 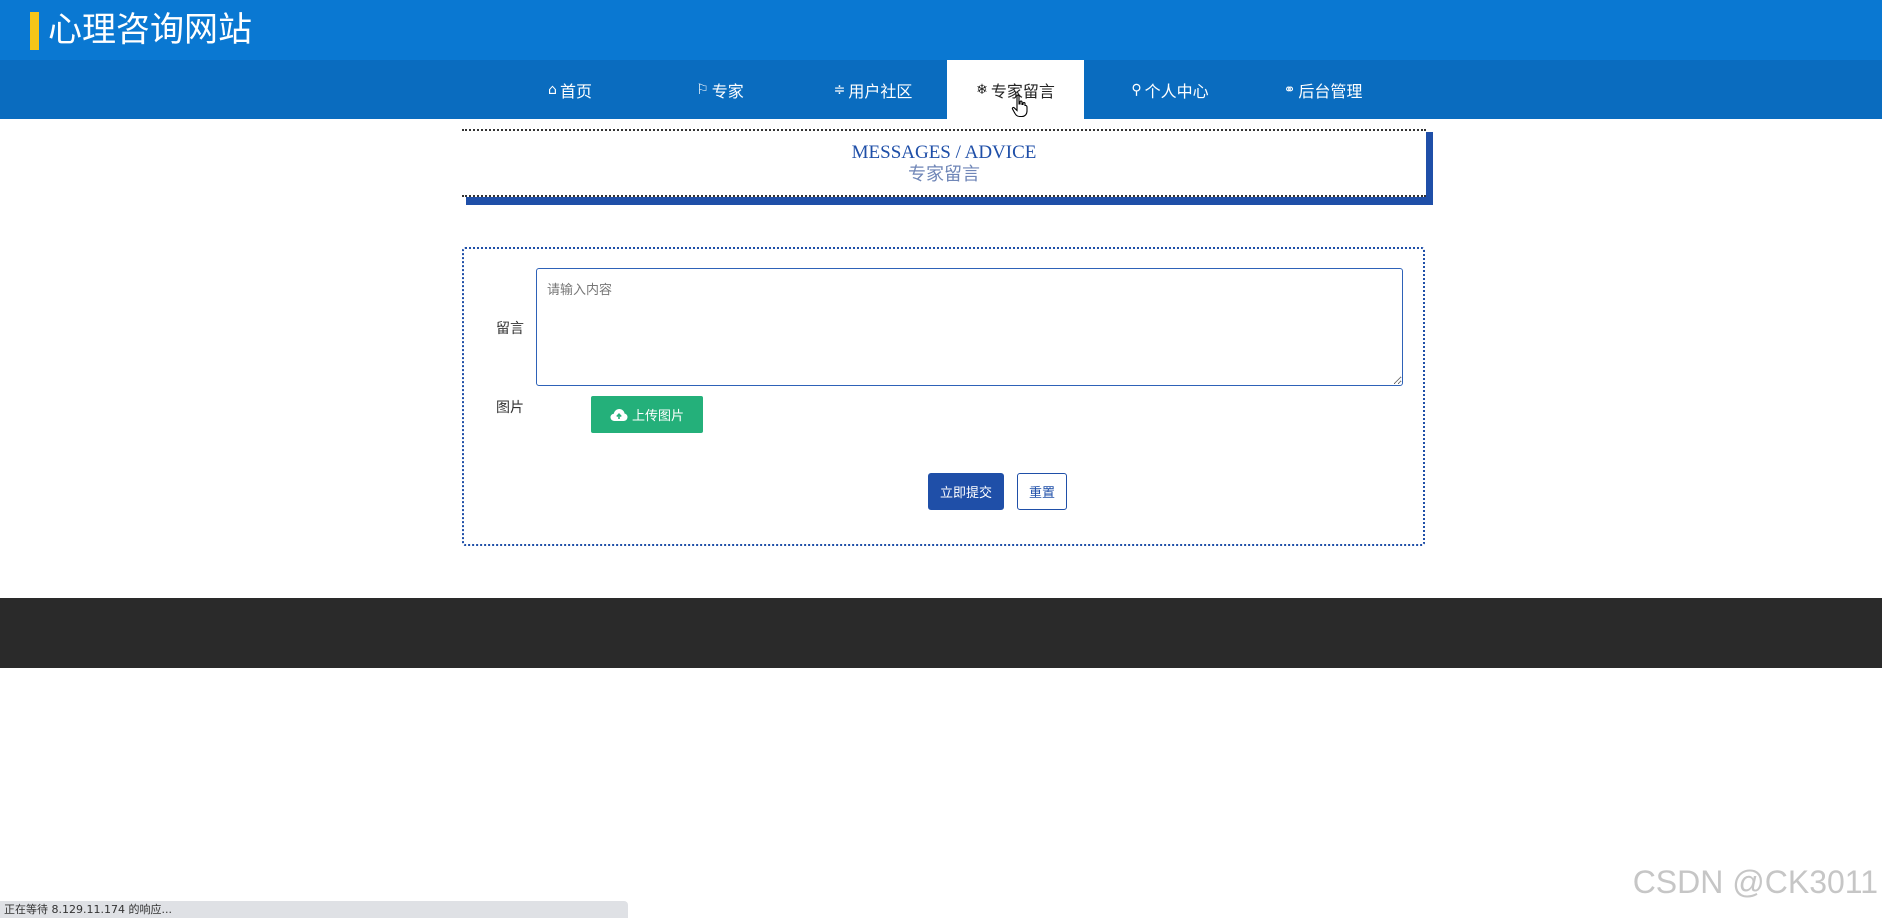 I want to click on watermark: CSDN @CK3011, so click(x=1755, y=882).